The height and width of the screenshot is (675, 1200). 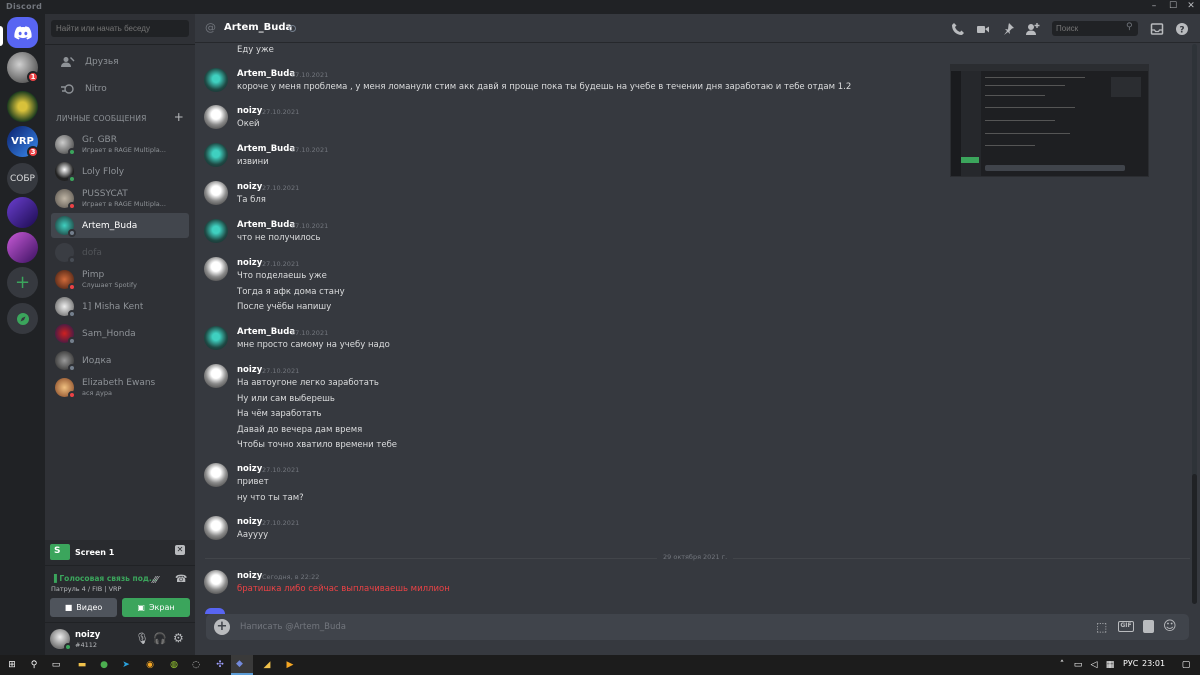 What do you see at coordinates (179, 117) in the screenshot?
I see `create-dm-plus-icon: +` at bounding box center [179, 117].